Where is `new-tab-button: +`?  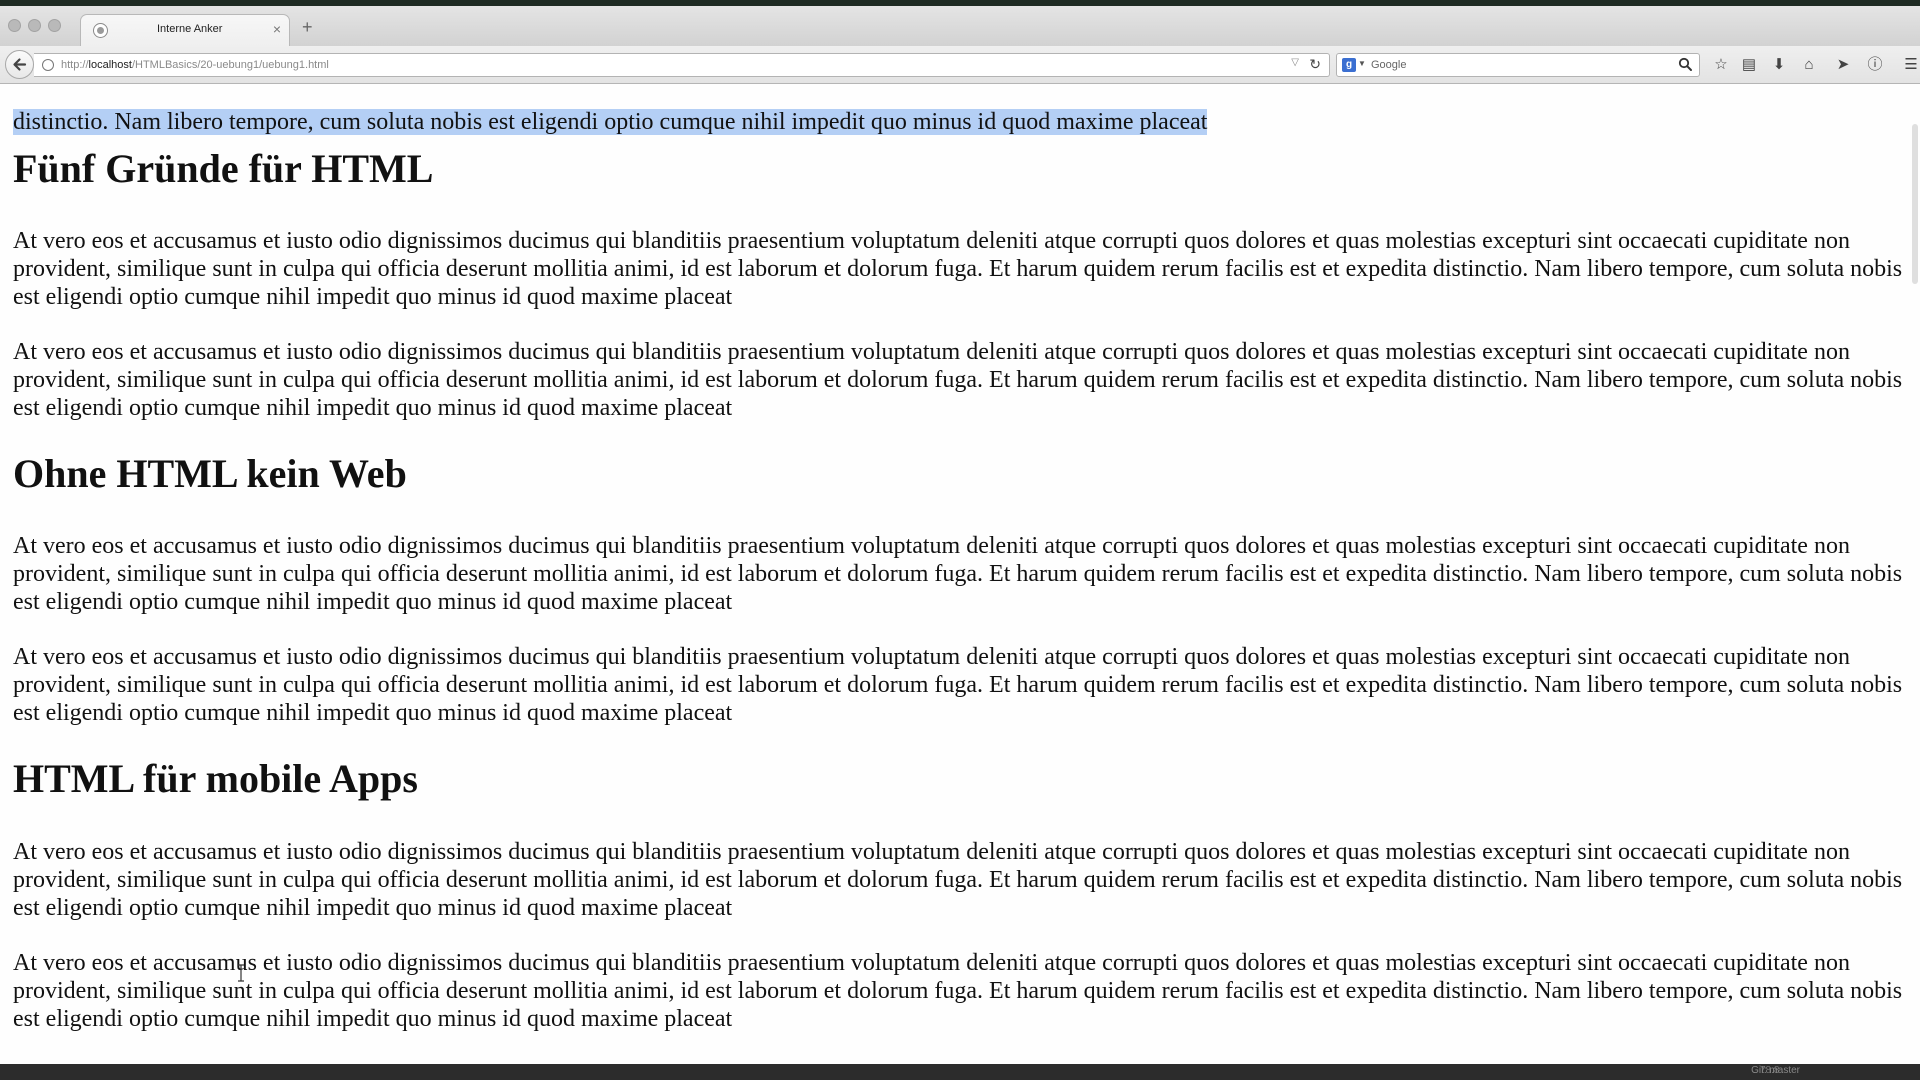 new-tab-button: + is located at coordinates (307, 27).